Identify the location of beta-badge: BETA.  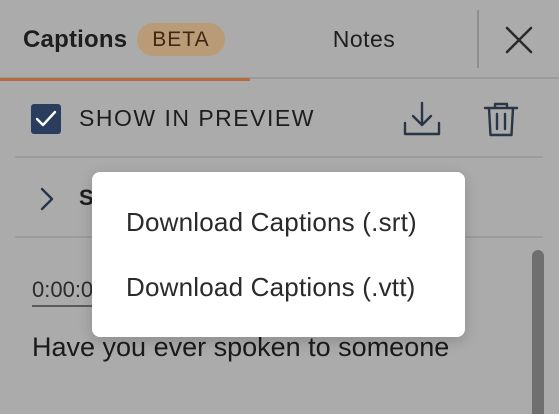
(181, 39).